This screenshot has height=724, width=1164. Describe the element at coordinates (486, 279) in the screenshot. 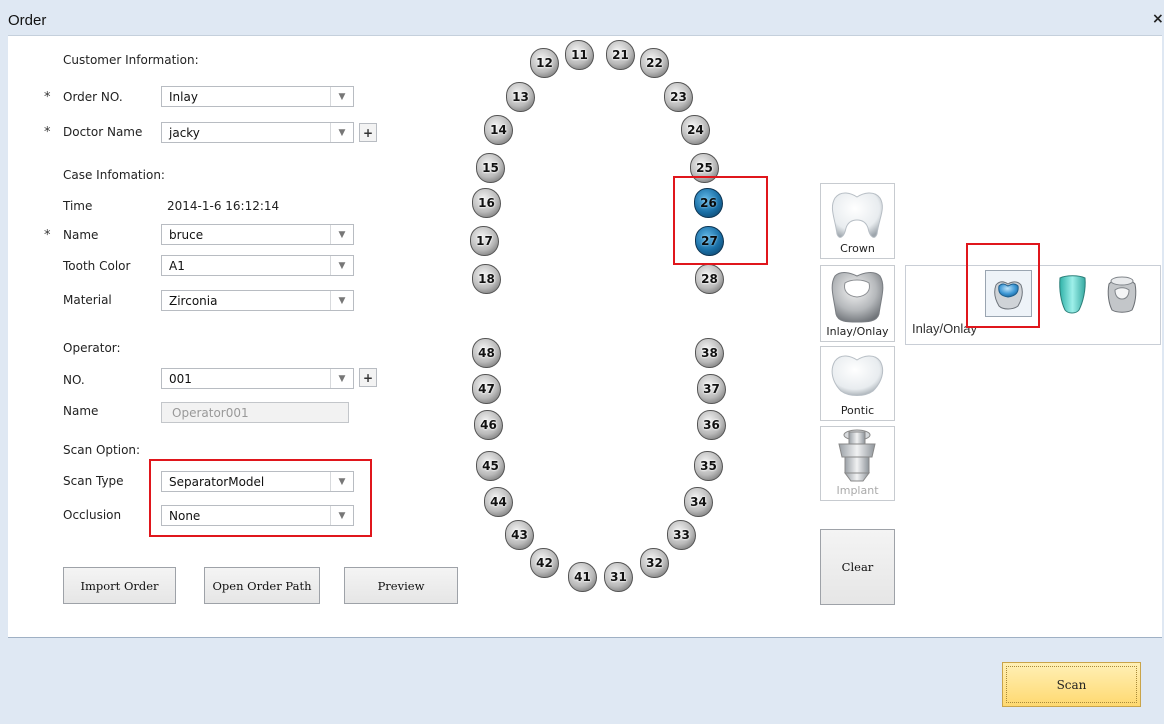

I see `tooth-18: 18` at that location.